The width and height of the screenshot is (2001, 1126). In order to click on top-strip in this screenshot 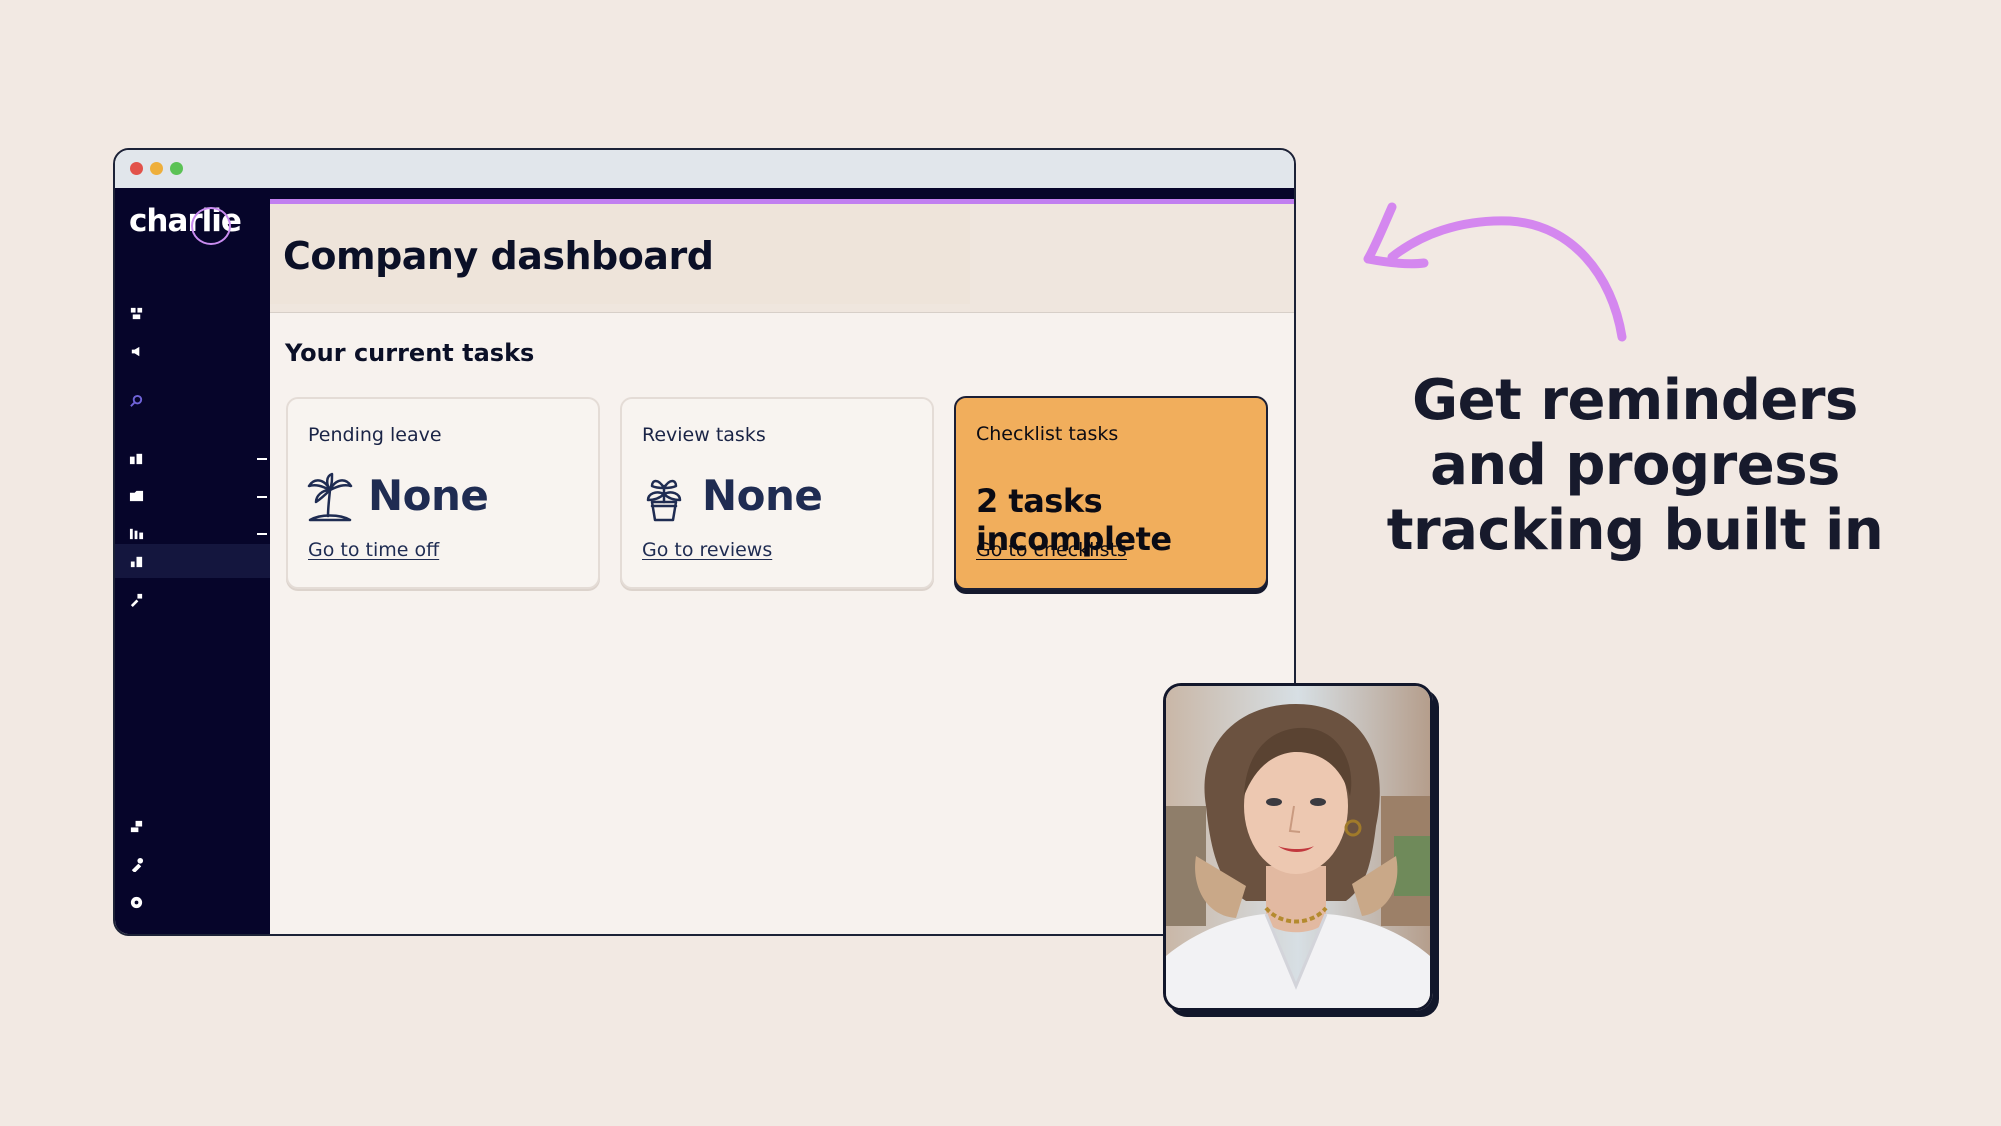, I will do `click(704, 193)`.